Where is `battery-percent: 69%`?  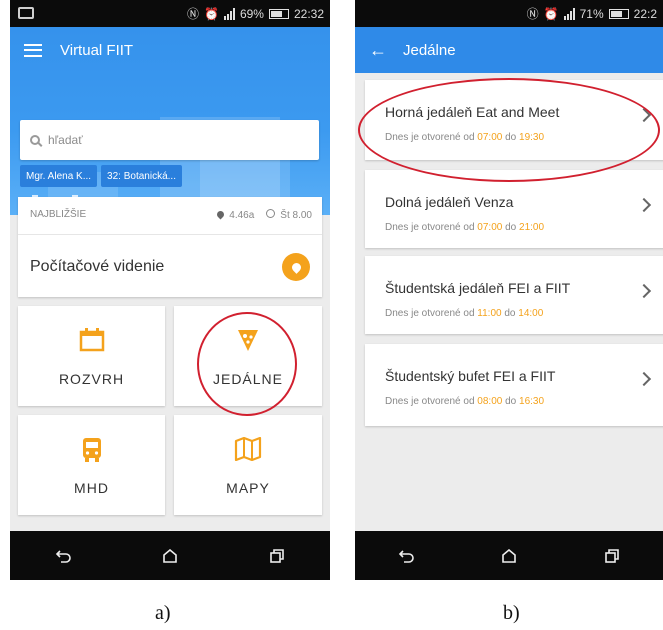
battery-percent: 69% is located at coordinates (251, 13).